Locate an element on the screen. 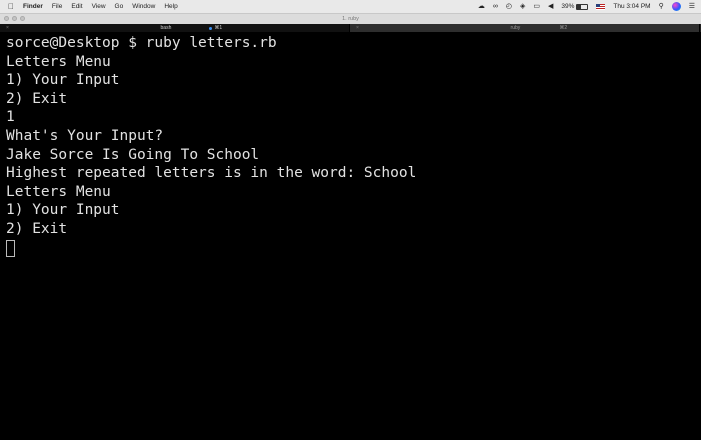 This screenshot has width=701, height=440. tab-bash: × bash ⌘1 is located at coordinates (175, 28).